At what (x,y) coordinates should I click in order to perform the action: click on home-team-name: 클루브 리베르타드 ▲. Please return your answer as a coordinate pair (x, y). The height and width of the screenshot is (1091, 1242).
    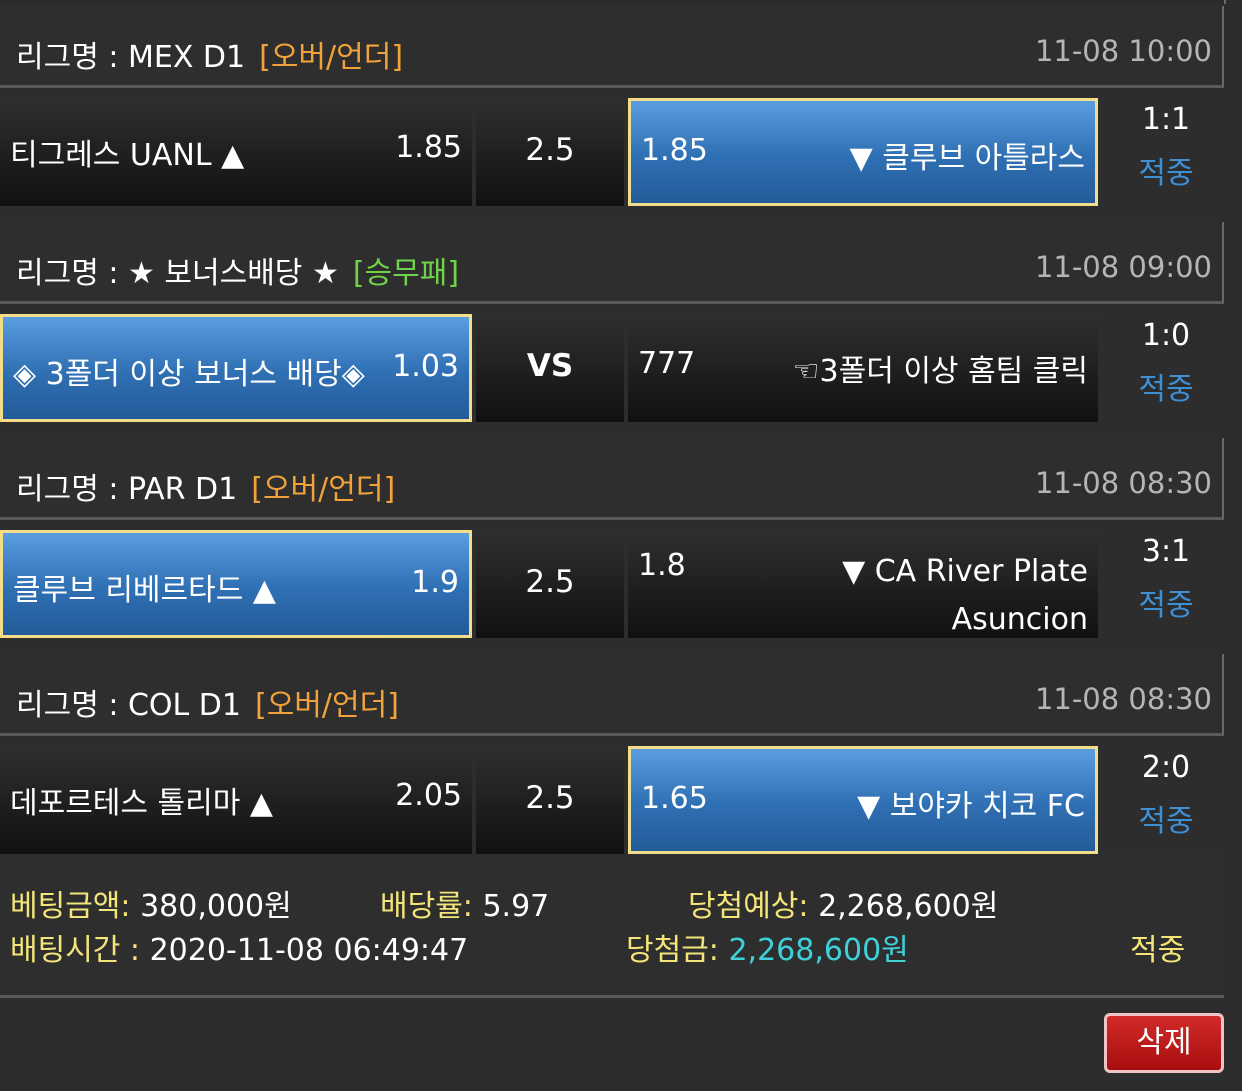
    Looking at the image, I should click on (144, 590).